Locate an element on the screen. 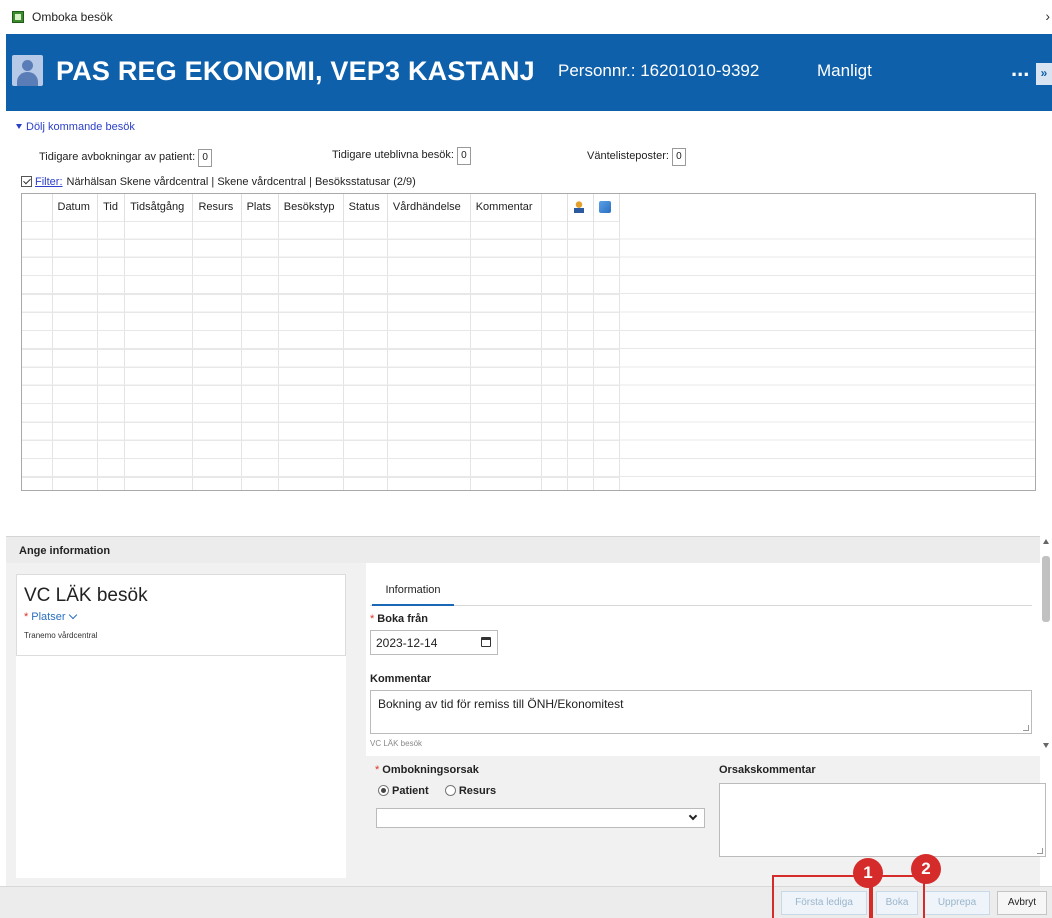  patient-name: PAS REG EKONOMI, VEP3 KASTANJ is located at coordinates (295, 71).